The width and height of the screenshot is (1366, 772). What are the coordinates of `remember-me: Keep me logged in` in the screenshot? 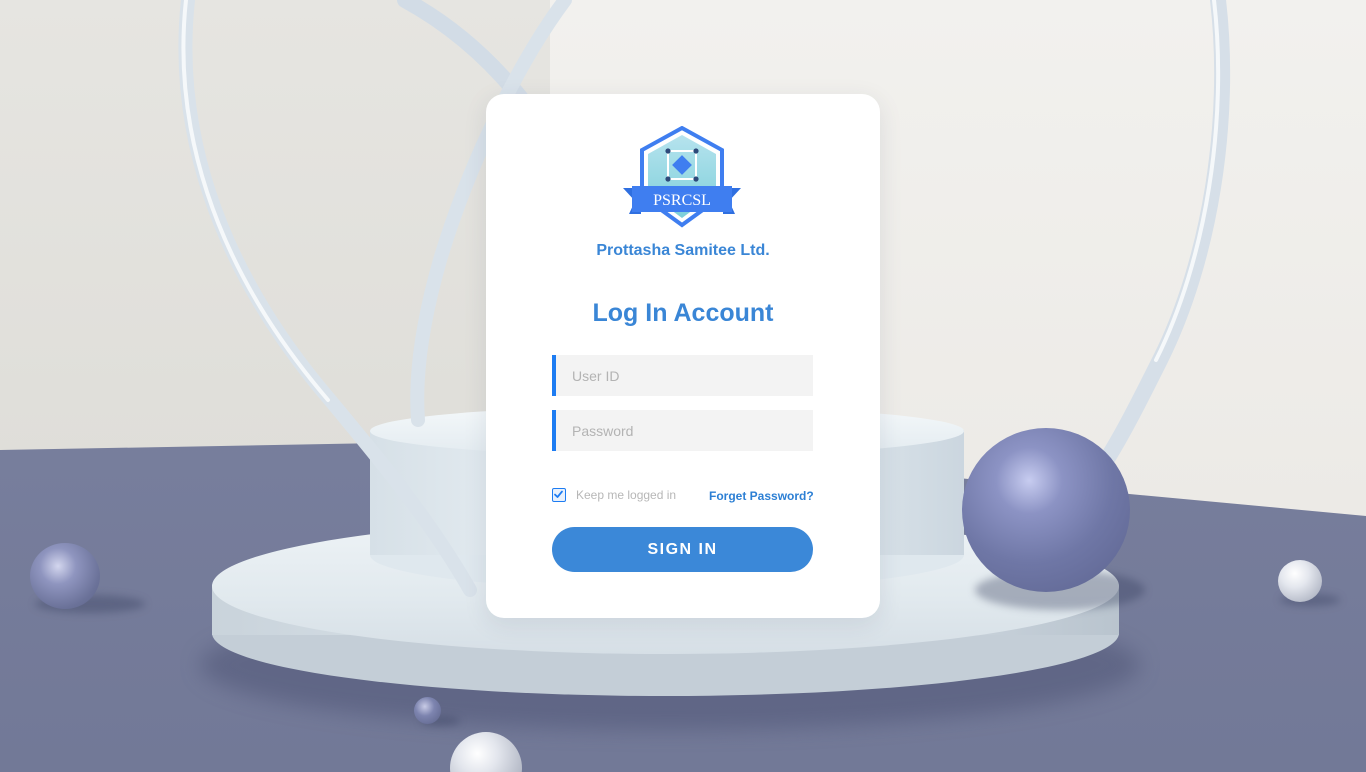 It's located at (614, 495).